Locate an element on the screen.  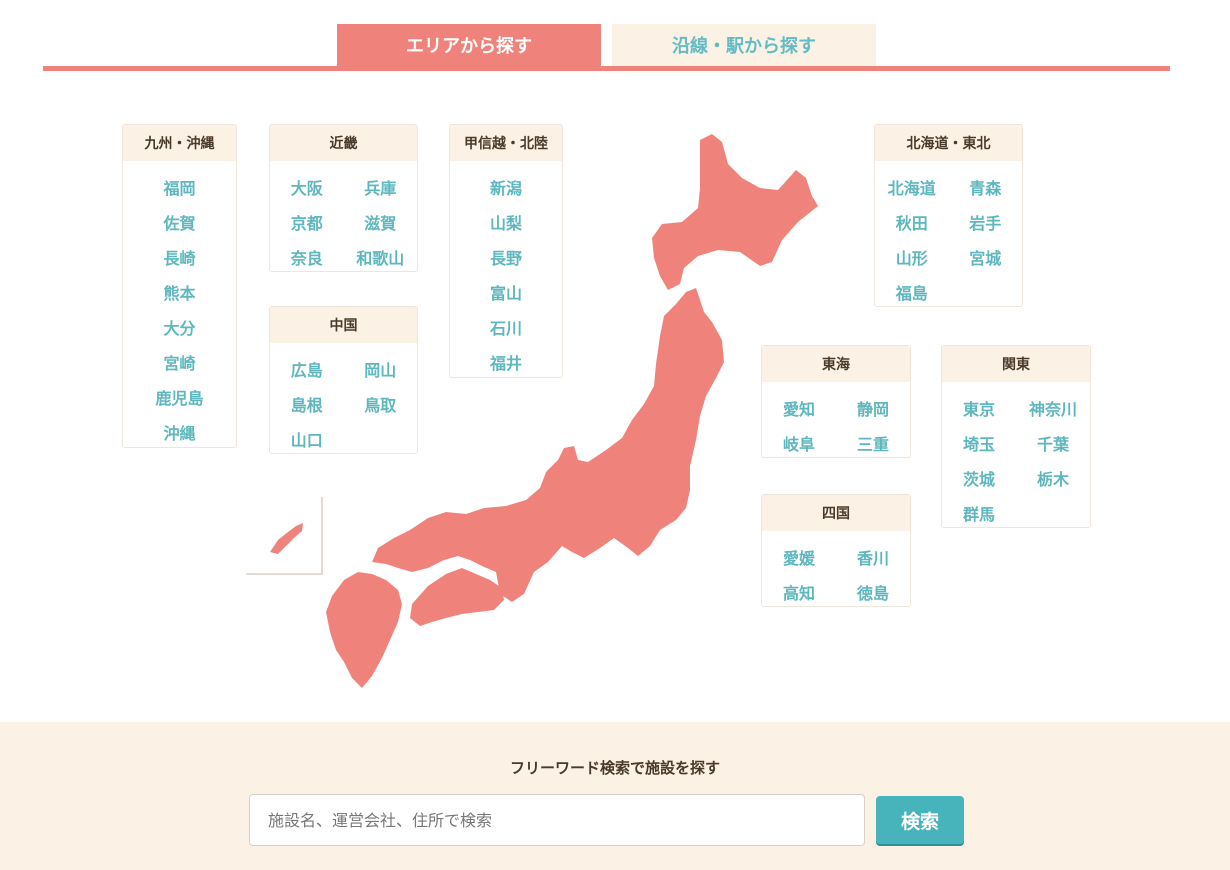
pref-link-nara: 奈良 is located at coordinates (307, 256).